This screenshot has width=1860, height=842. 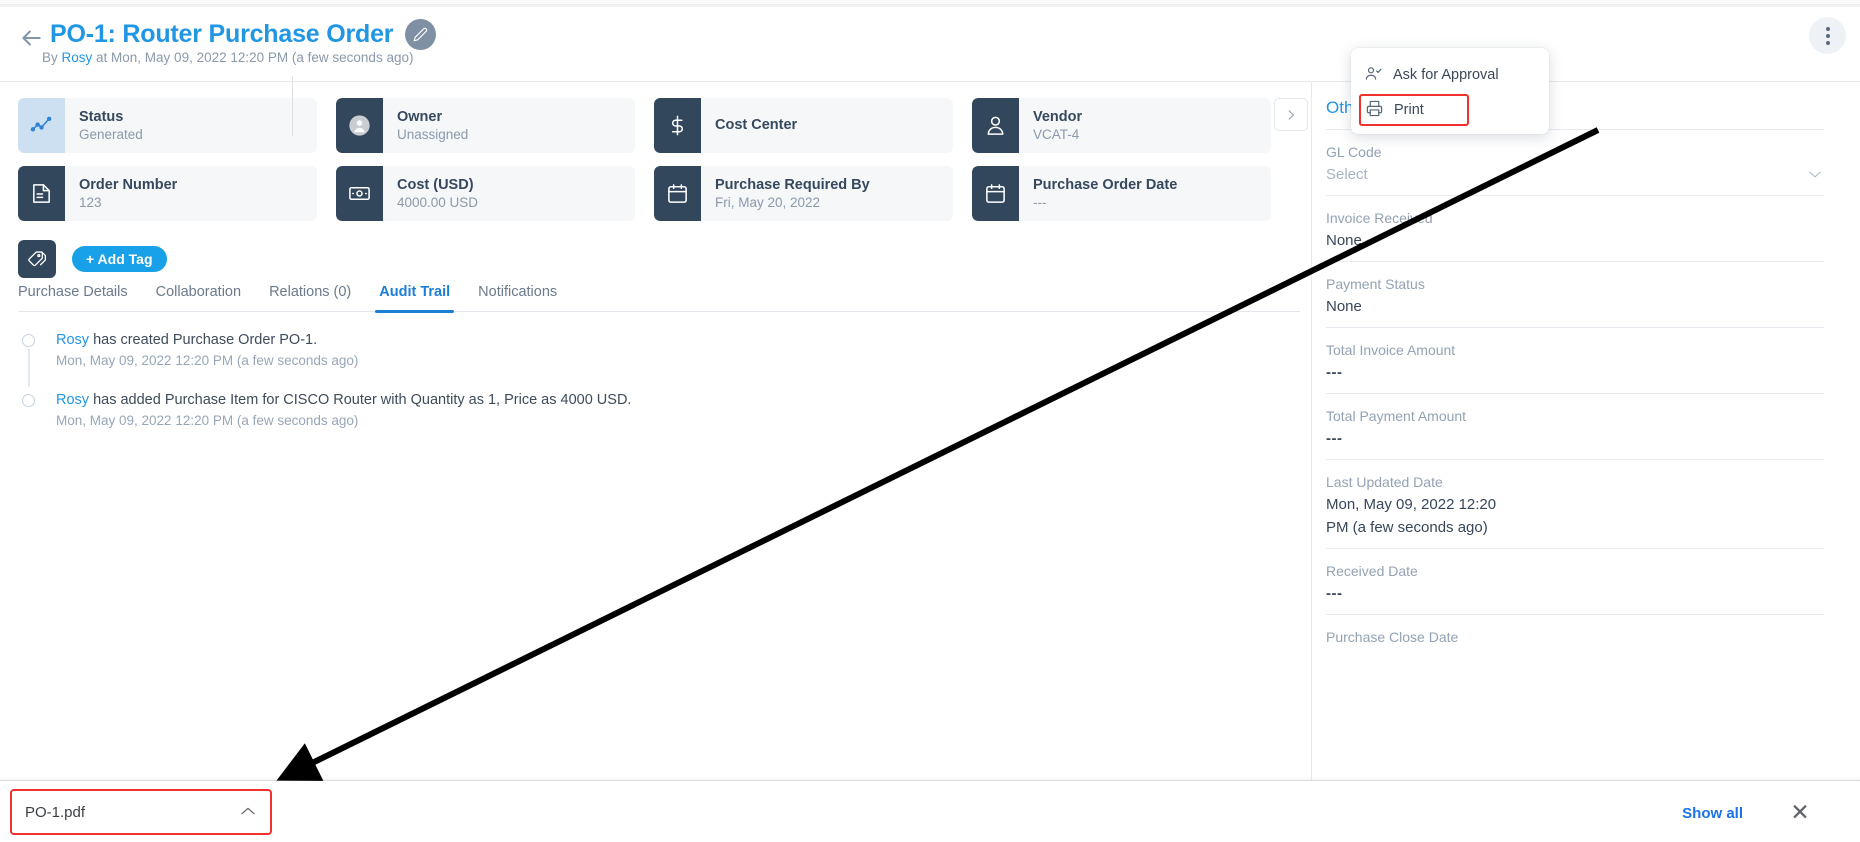 I want to click on card-vendor: Vendor VCAT-4, so click(x=1121, y=125).